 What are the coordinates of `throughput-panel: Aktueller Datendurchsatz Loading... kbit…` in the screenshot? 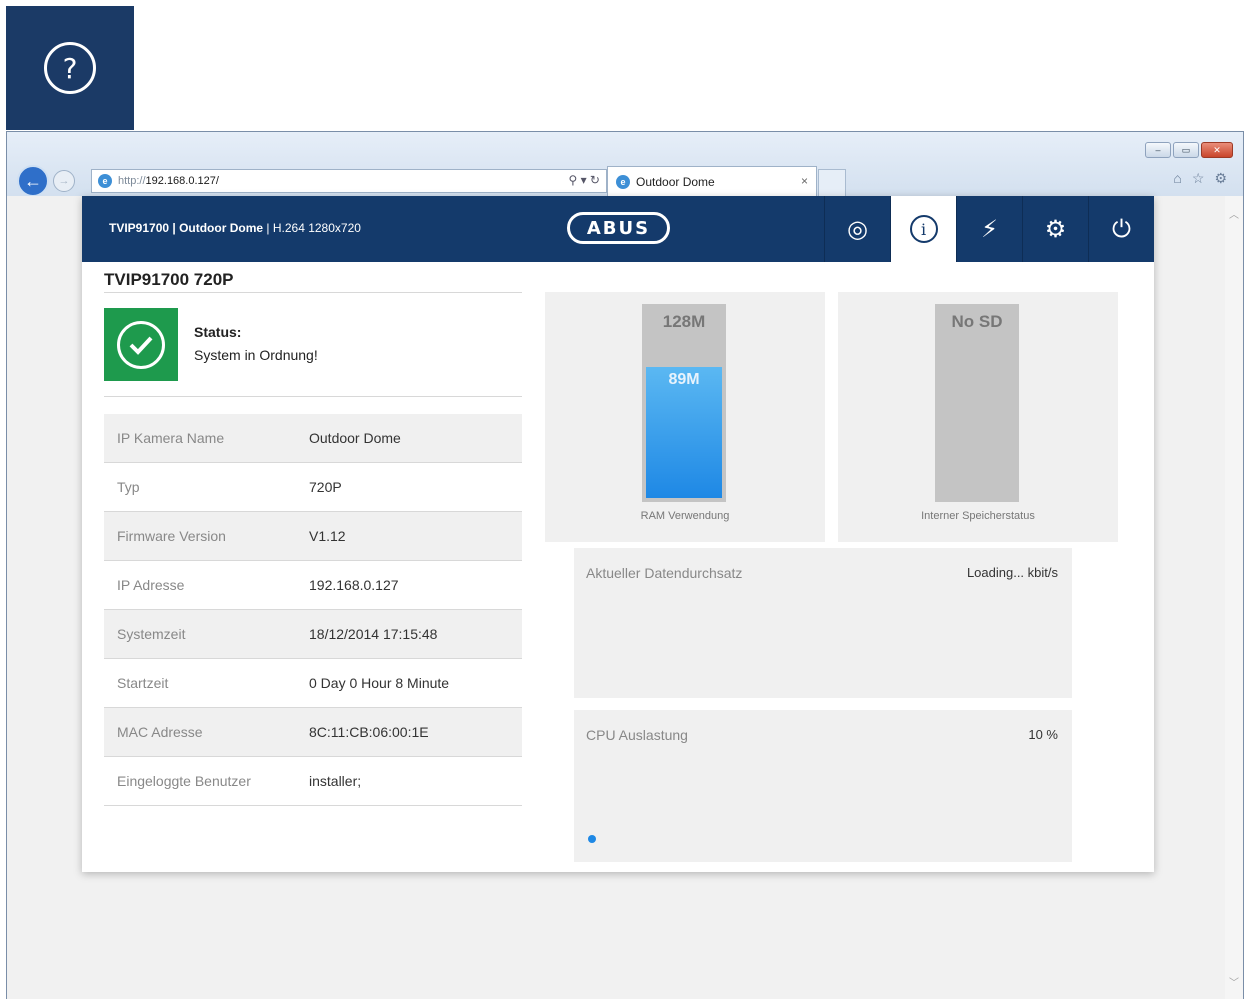 It's located at (823, 623).